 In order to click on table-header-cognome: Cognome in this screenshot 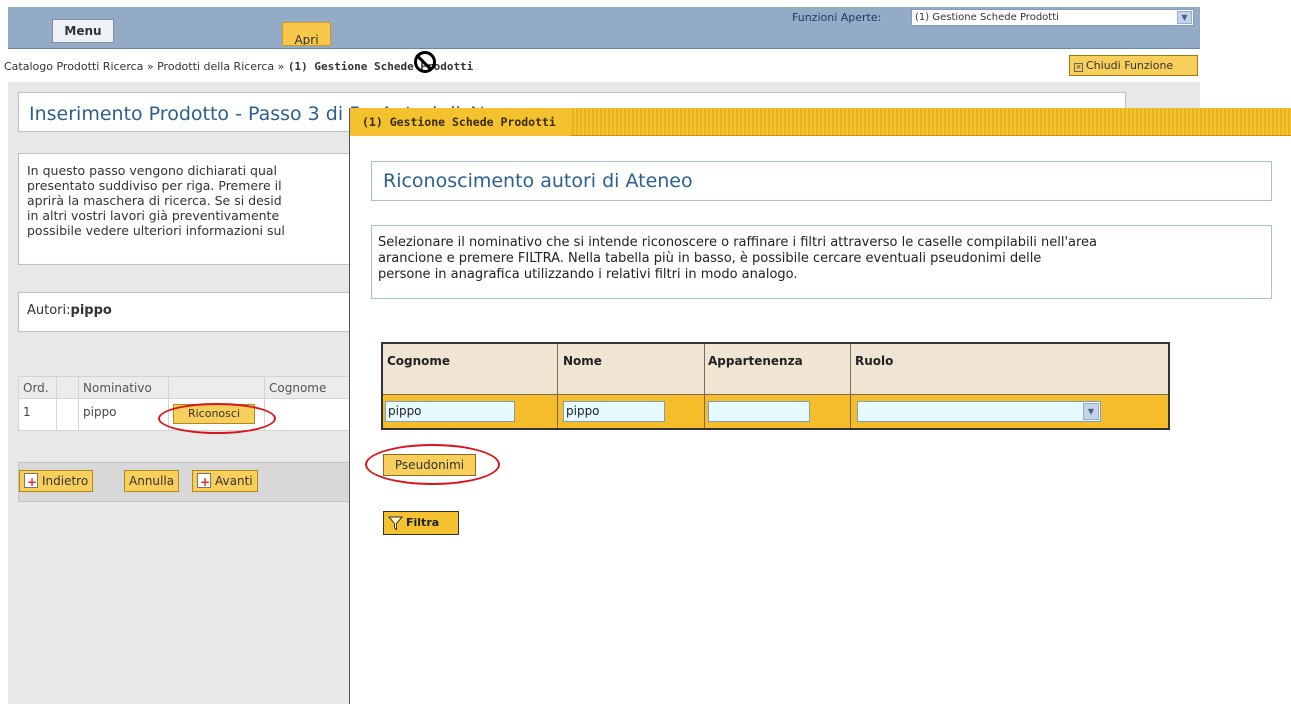, I will do `click(311, 387)`.